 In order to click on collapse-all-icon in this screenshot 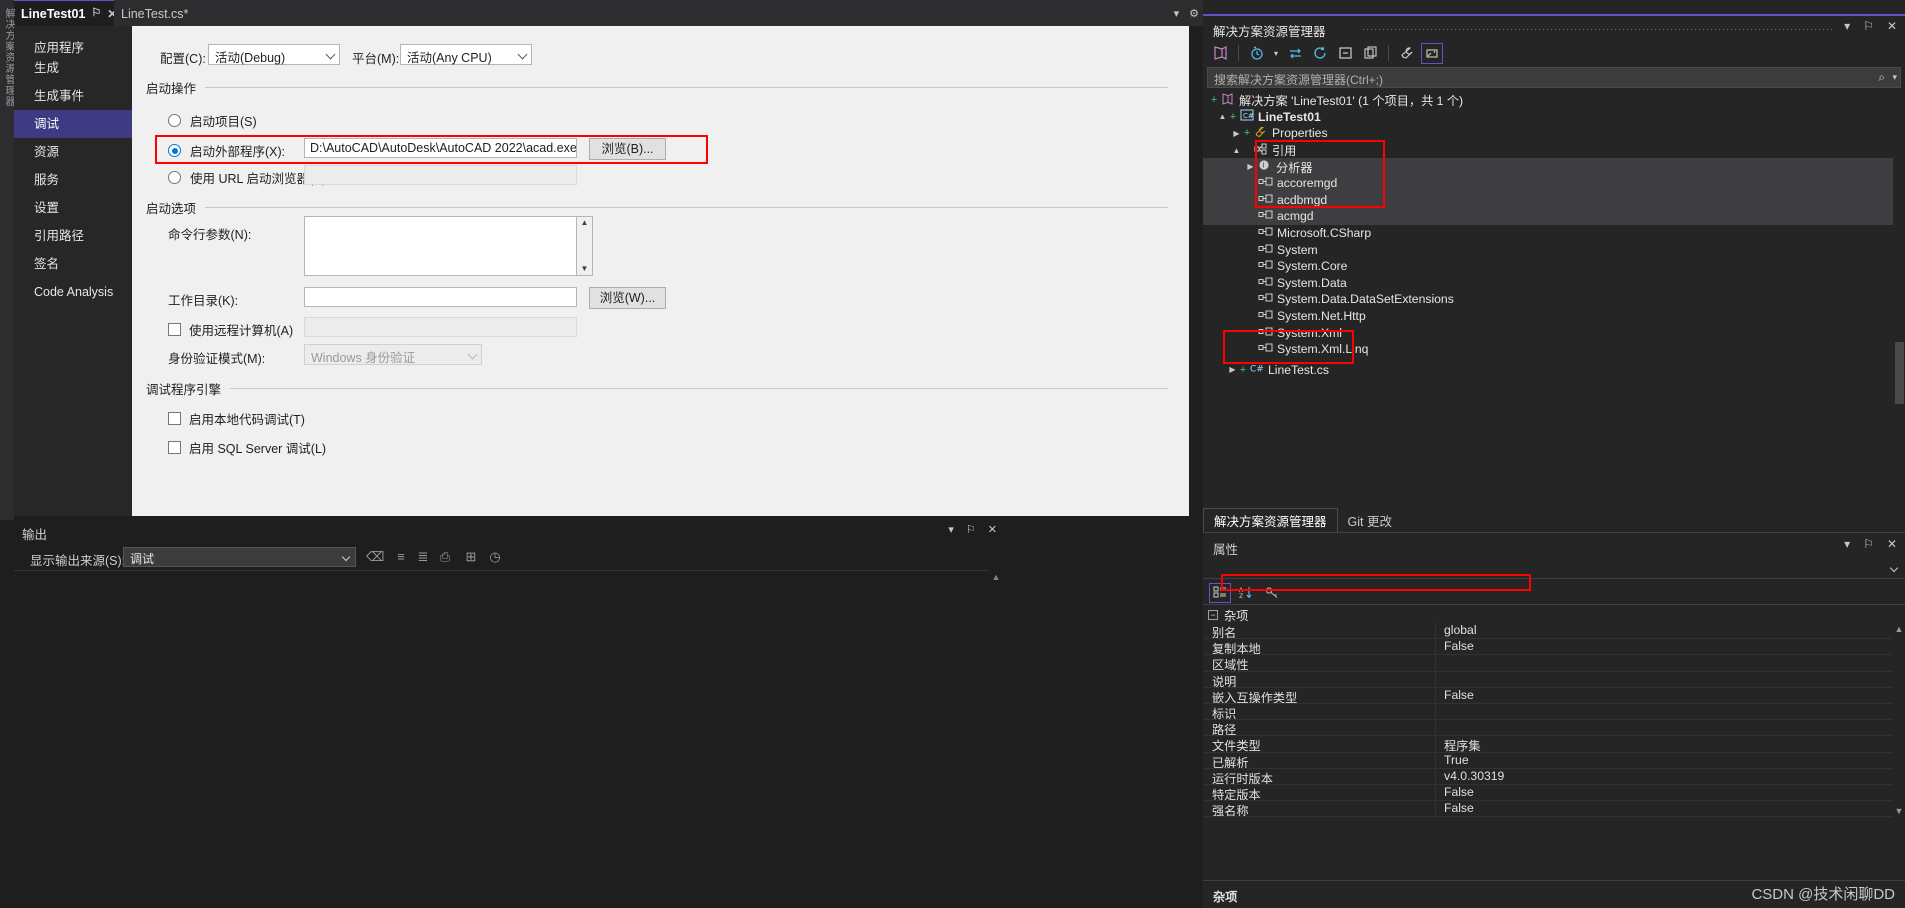, I will do `click(1345, 53)`.